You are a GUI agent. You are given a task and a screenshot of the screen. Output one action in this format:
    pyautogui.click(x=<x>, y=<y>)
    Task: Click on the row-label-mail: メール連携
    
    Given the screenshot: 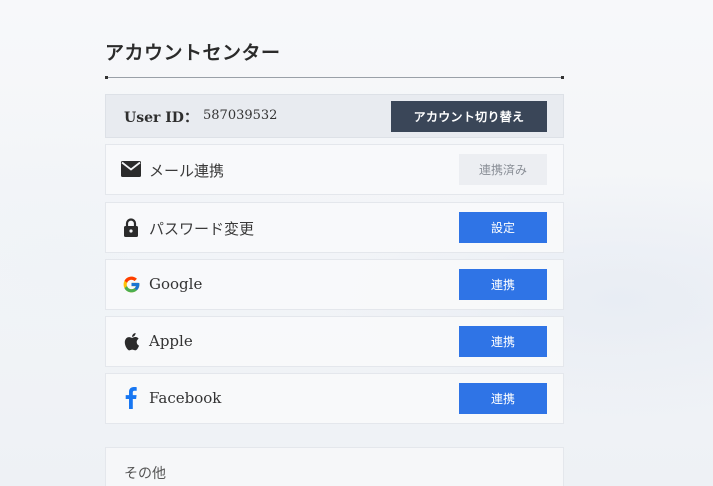 What is the action you would take?
    pyautogui.click(x=187, y=171)
    